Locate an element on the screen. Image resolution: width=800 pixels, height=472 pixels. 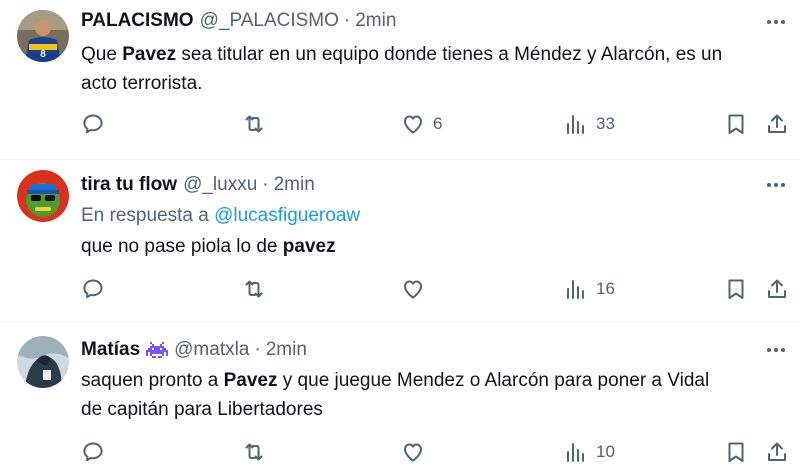
user-handle: @_luxxu is located at coordinates (220, 185).